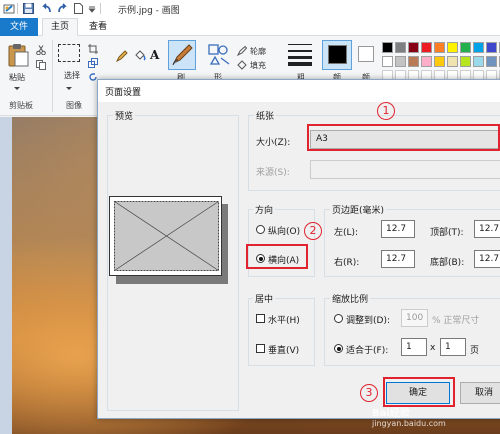  What do you see at coordinates (154, 55) in the screenshot?
I see `text-tool-icon: A` at bounding box center [154, 55].